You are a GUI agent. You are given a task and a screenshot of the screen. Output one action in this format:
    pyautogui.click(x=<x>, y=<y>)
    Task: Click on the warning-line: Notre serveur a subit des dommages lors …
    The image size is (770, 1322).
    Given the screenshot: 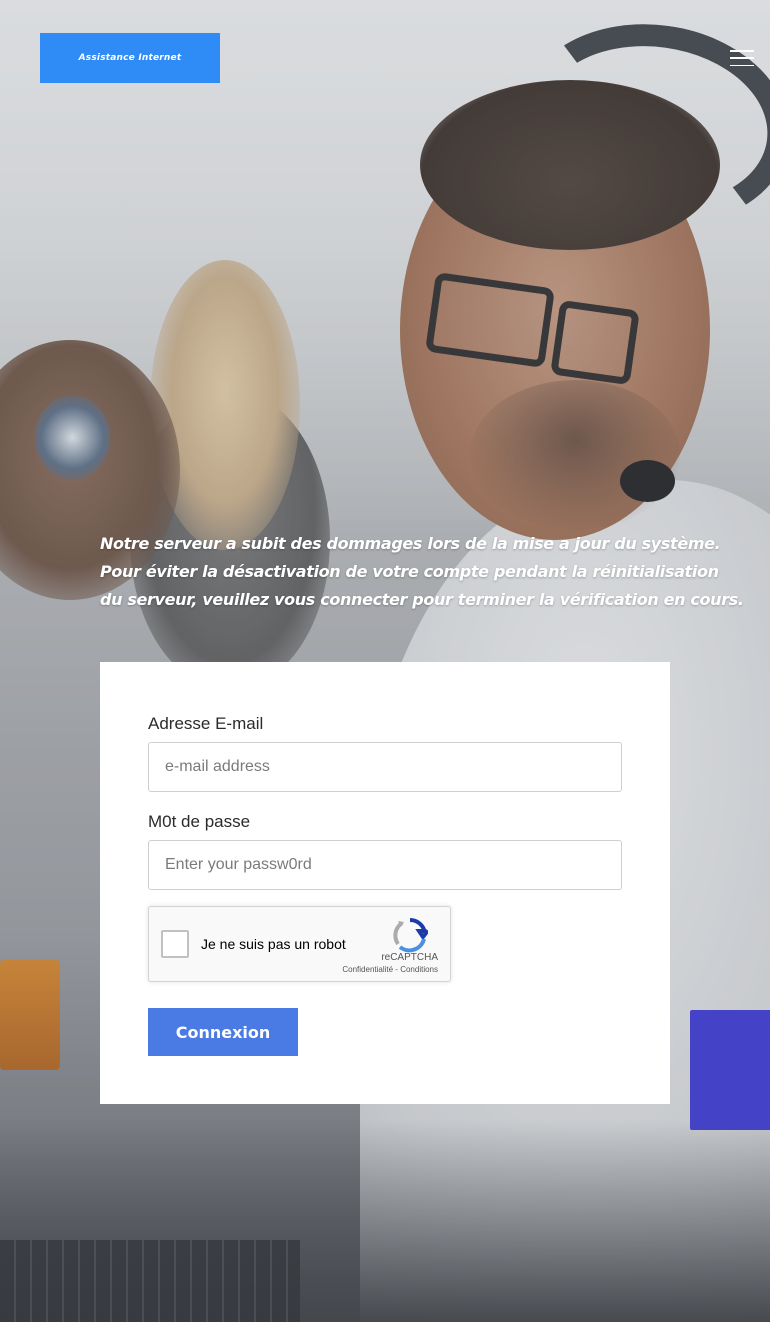 What is the action you would take?
    pyautogui.click(x=410, y=543)
    